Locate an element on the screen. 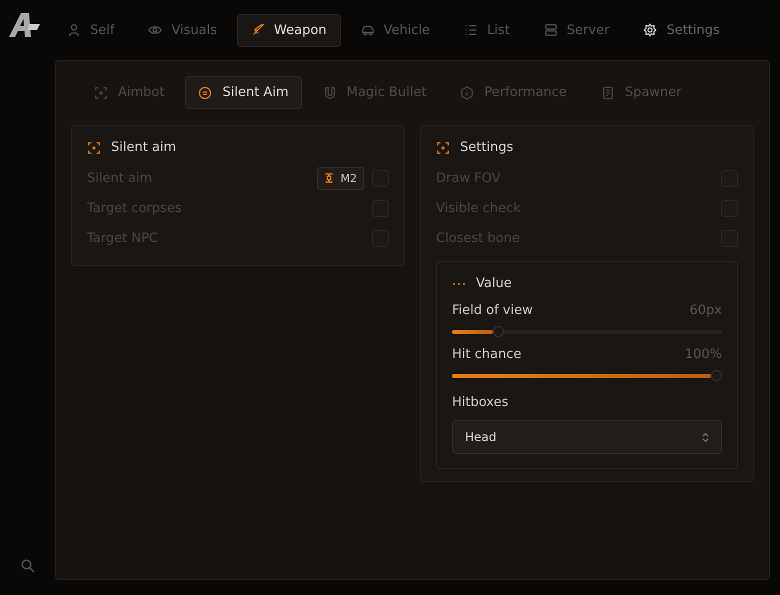 This screenshot has width=780, height=595. server-icon is located at coordinates (551, 30).